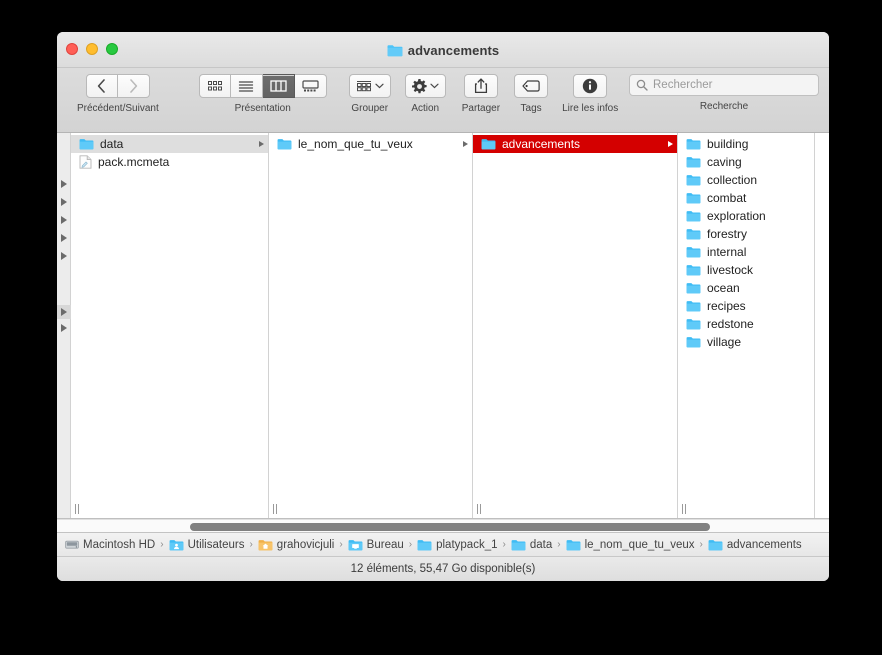 This screenshot has height=655, width=882. I want to click on file-row: combat, so click(746, 198).